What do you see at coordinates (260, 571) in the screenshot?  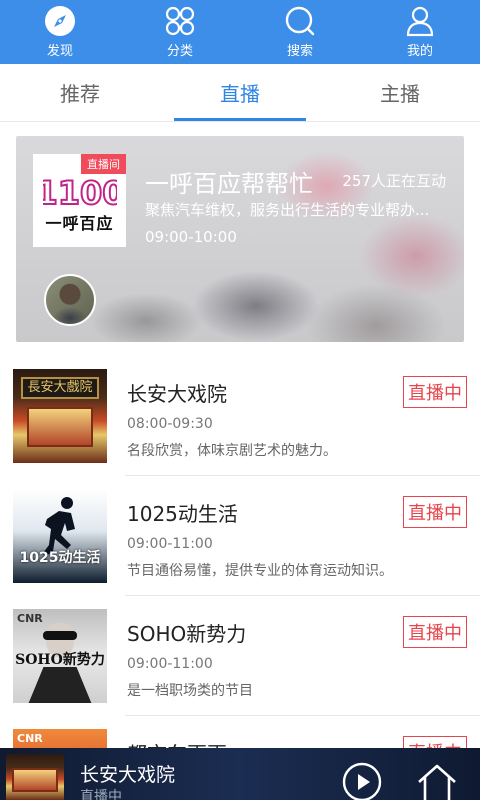 I see `program-description: 节目通俗易懂，提供专业的体育运动知识。` at bounding box center [260, 571].